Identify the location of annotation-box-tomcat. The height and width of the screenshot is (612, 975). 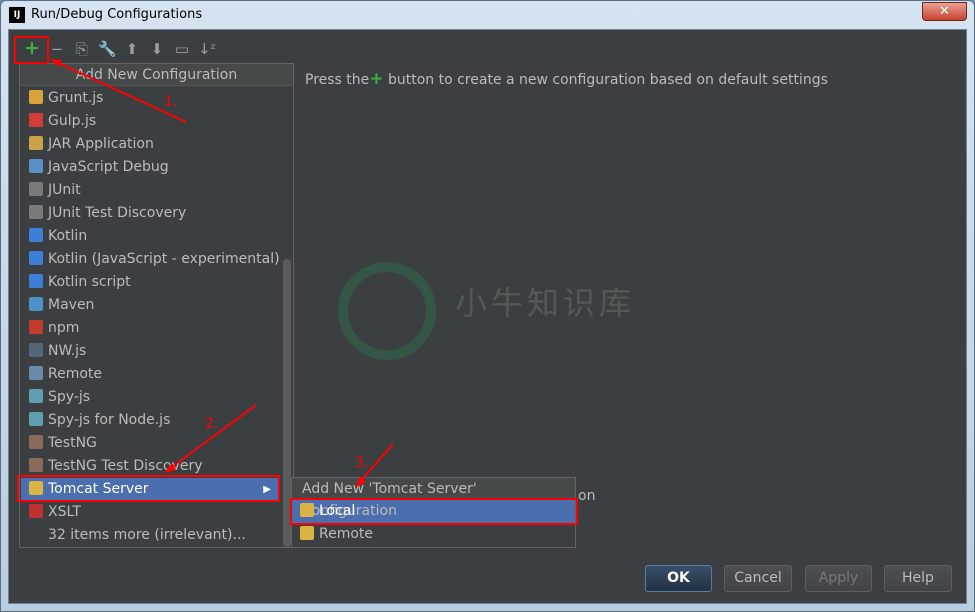
(148, 488).